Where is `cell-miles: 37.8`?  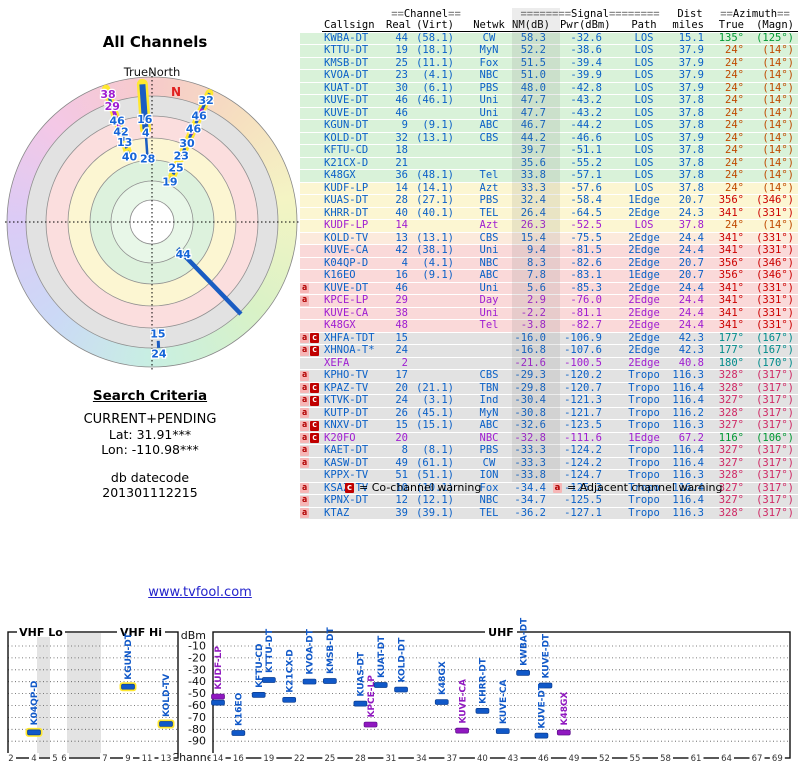
cell-miles: 37.8 is located at coordinates (691, 125).